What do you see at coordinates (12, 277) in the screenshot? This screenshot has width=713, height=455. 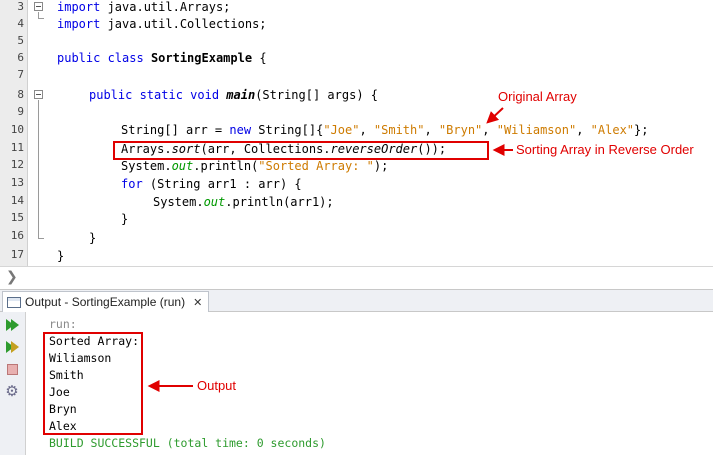 I see `chevron-right-icon: ❯` at bounding box center [12, 277].